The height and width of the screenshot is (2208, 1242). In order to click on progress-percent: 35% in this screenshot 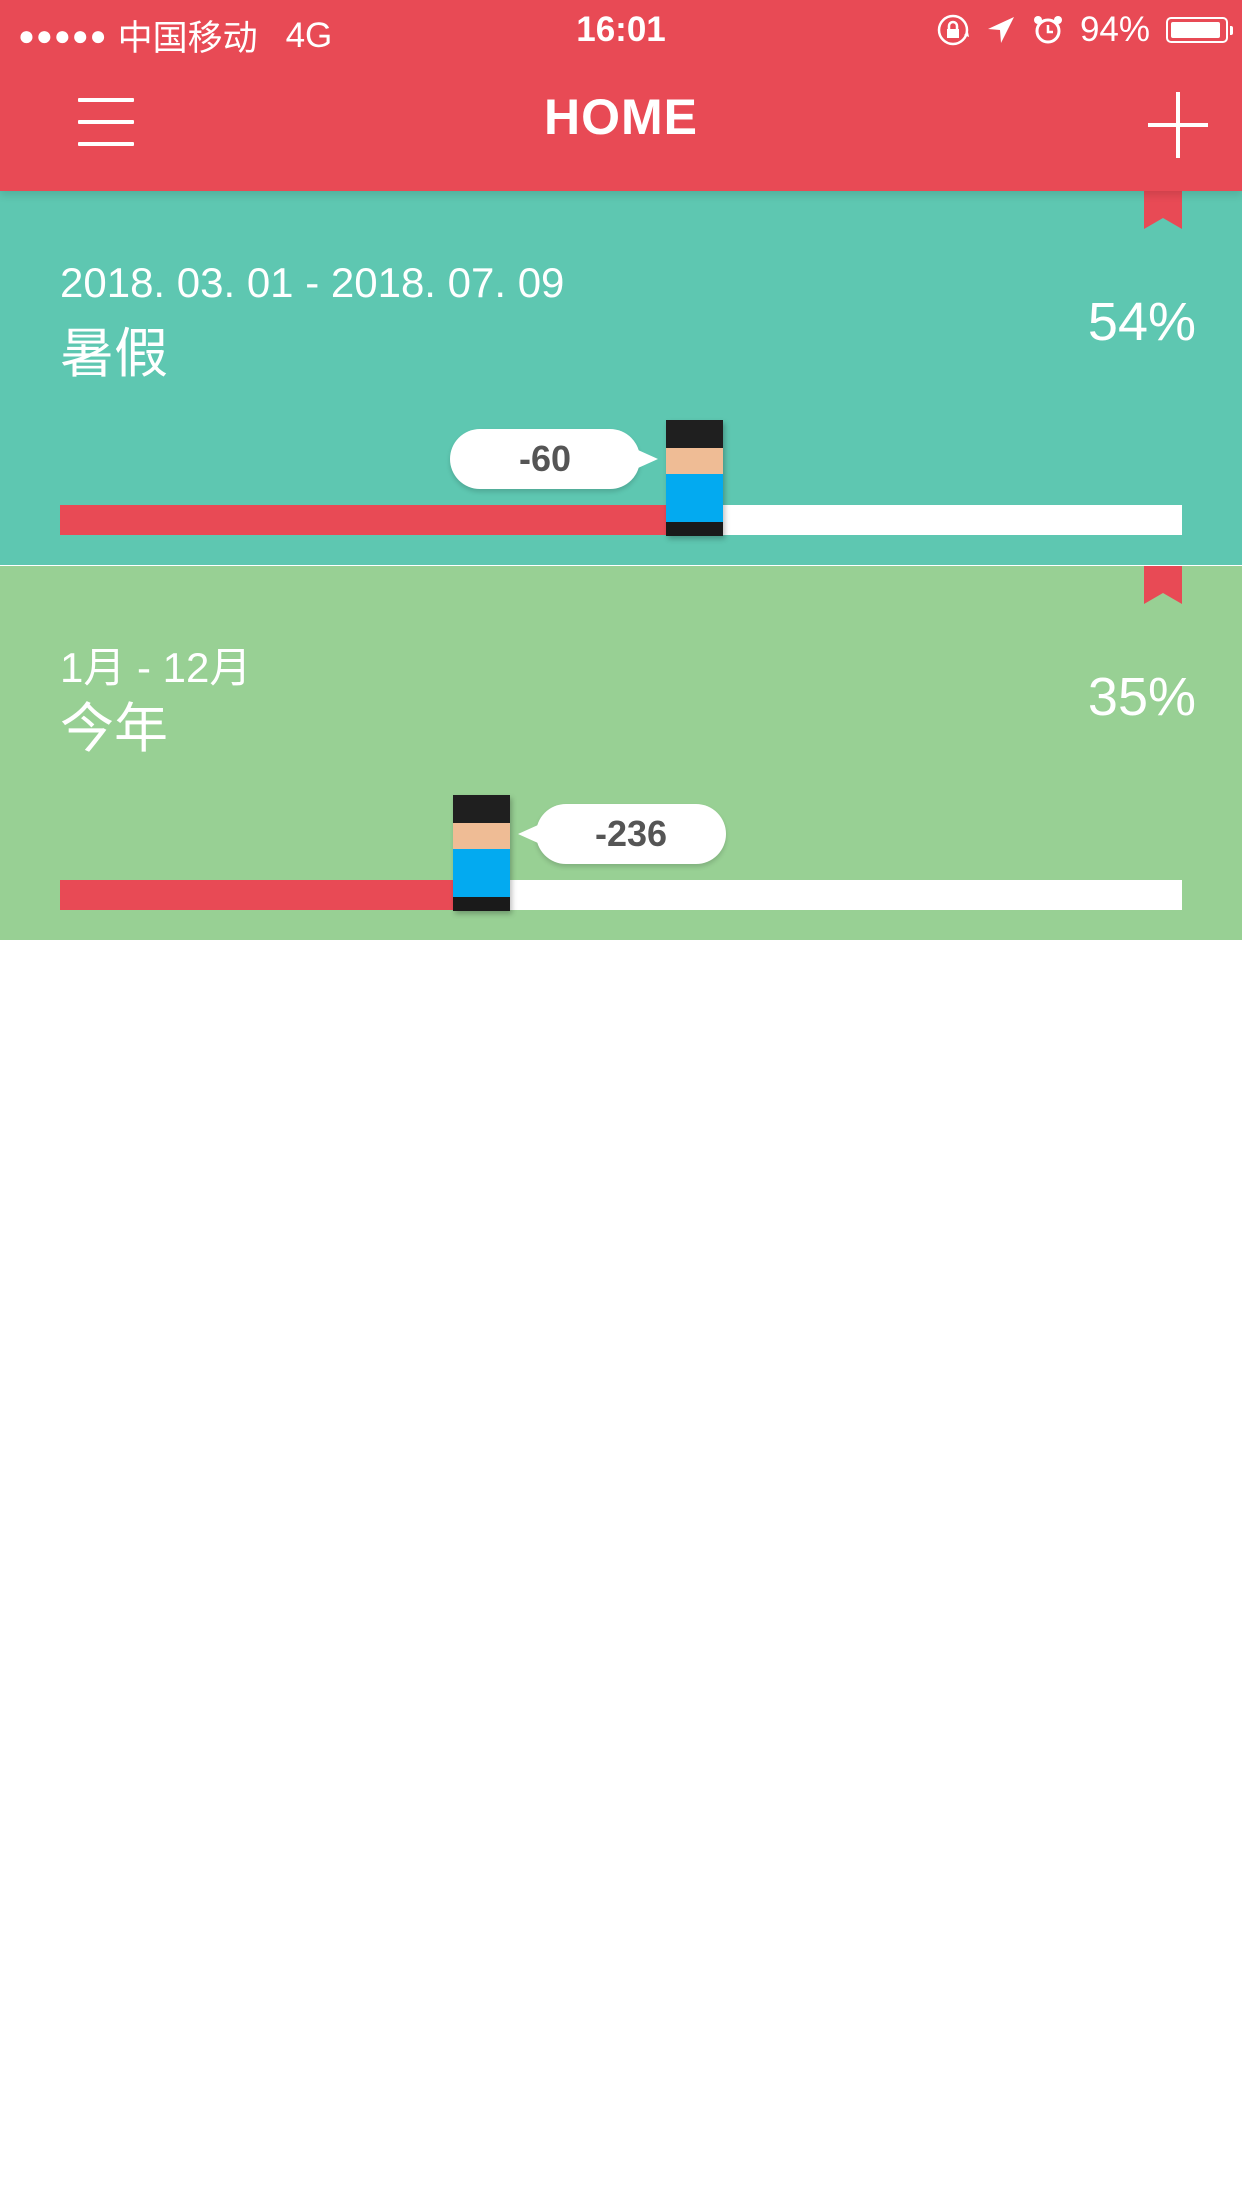, I will do `click(1141, 697)`.